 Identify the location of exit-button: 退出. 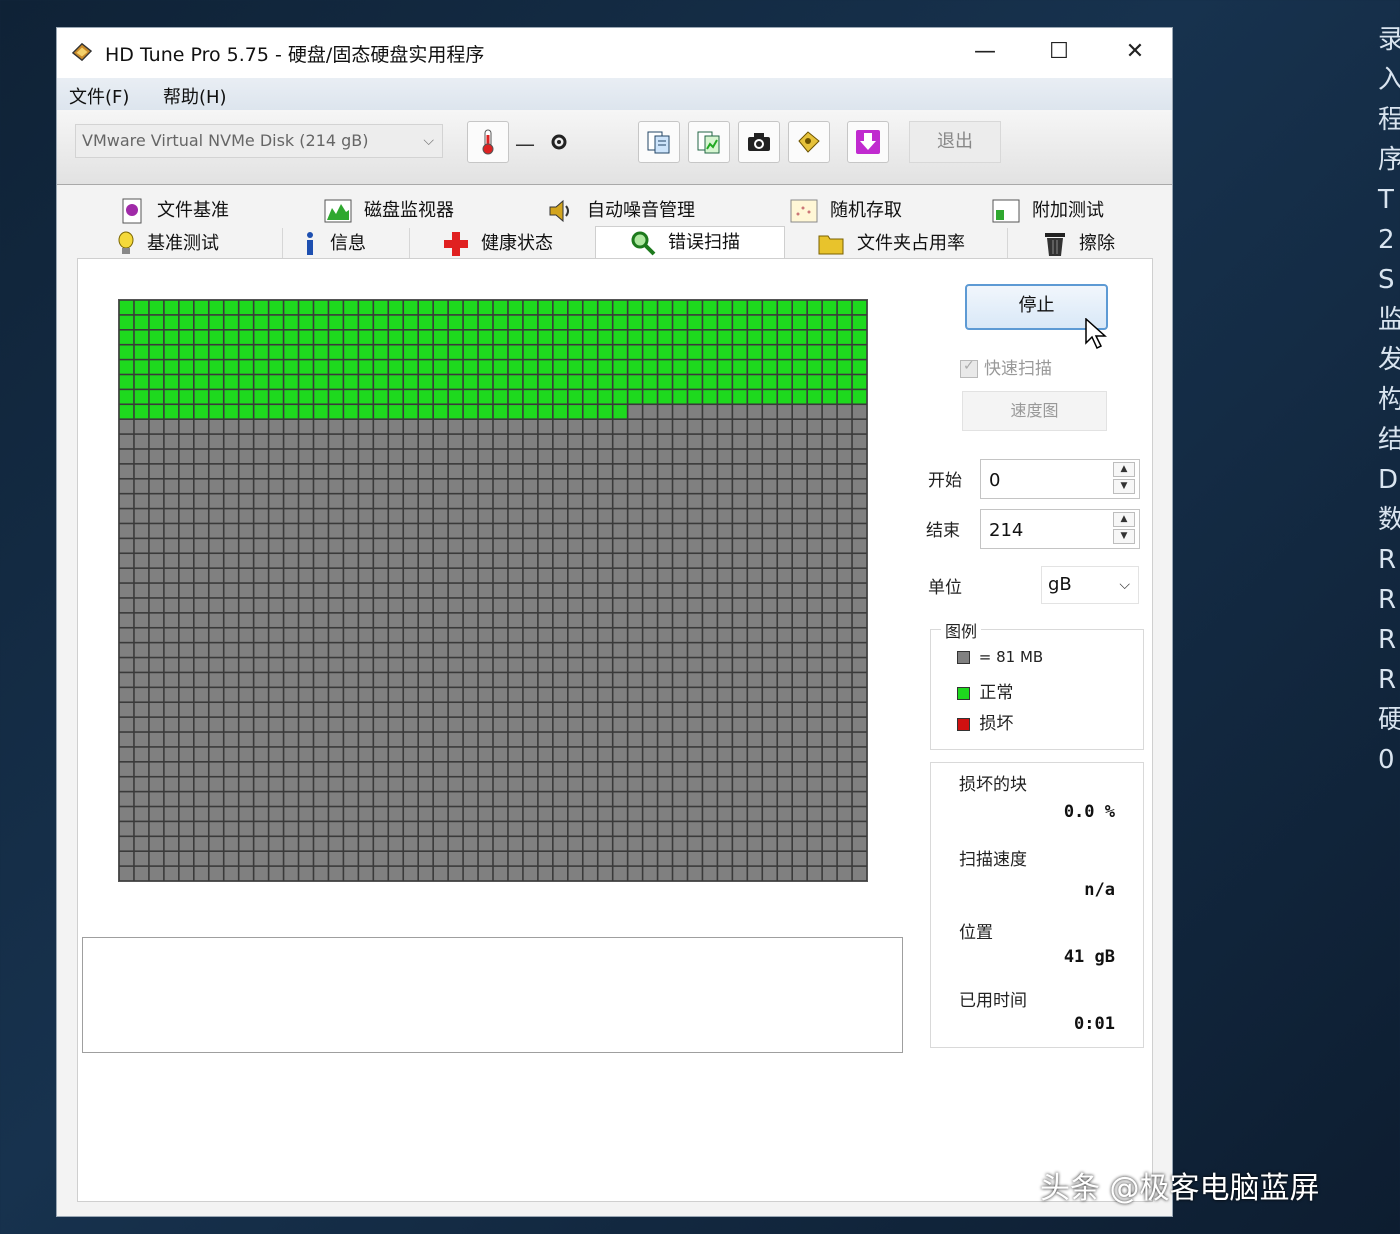
(955, 142).